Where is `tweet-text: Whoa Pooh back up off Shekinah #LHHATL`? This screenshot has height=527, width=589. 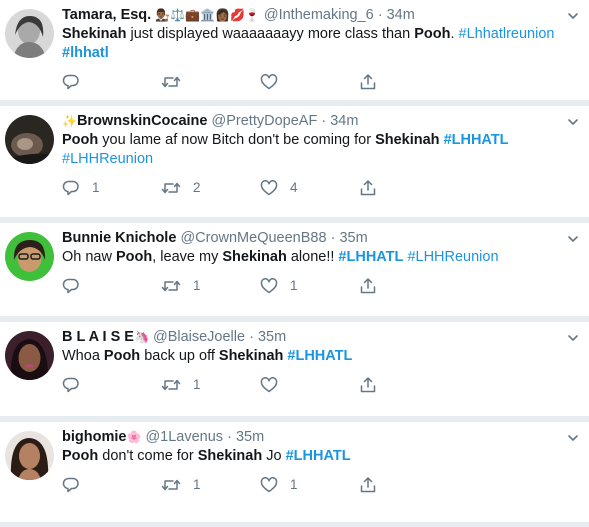
tweet-text: Whoa Pooh back up off Shekinah #LHHATL is located at coordinates (310, 356).